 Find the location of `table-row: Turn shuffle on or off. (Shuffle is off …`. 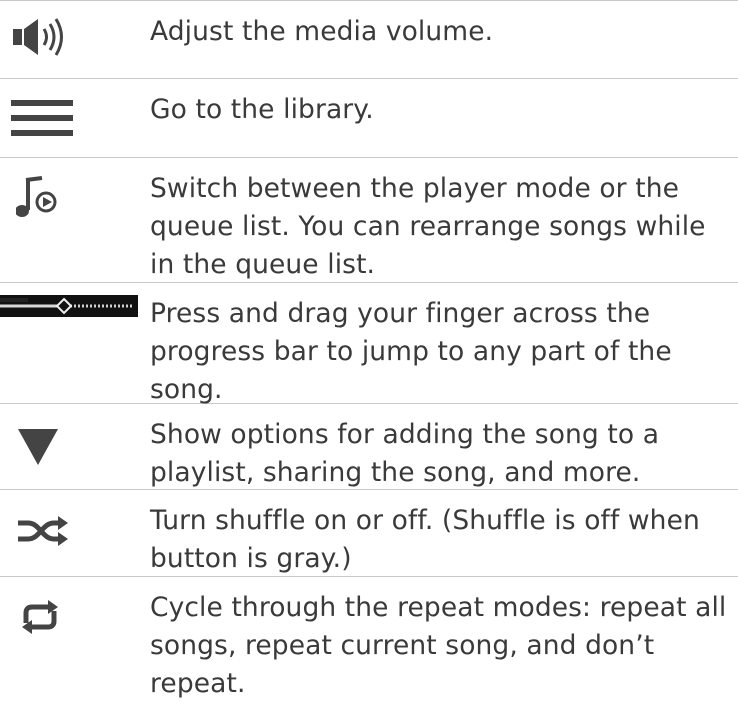

table-row: Turn shuffle on or off. (Shuffle is off … is located at coordinates (369, 533).